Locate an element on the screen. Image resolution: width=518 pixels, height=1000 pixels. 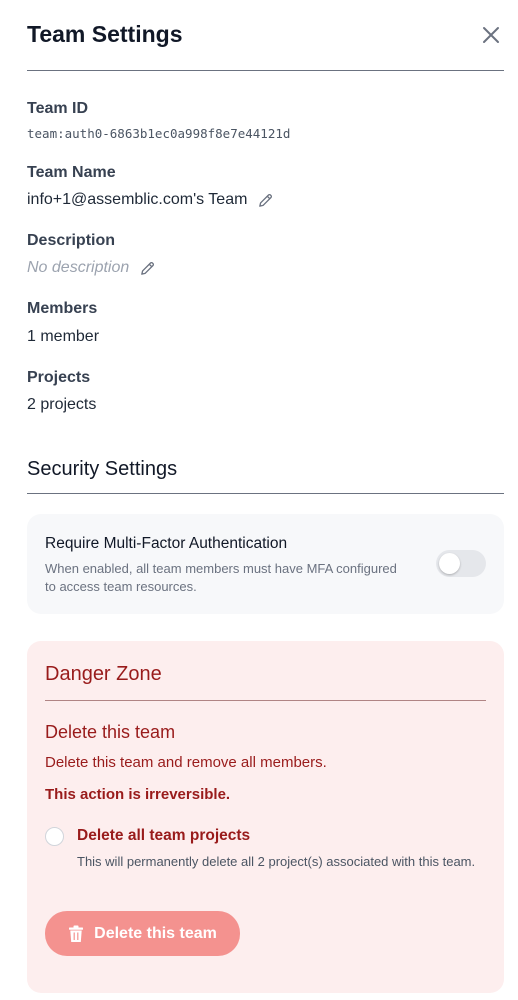
team-name-value: info+1@assemblic.com's Team is located at coordinates (137, 199).